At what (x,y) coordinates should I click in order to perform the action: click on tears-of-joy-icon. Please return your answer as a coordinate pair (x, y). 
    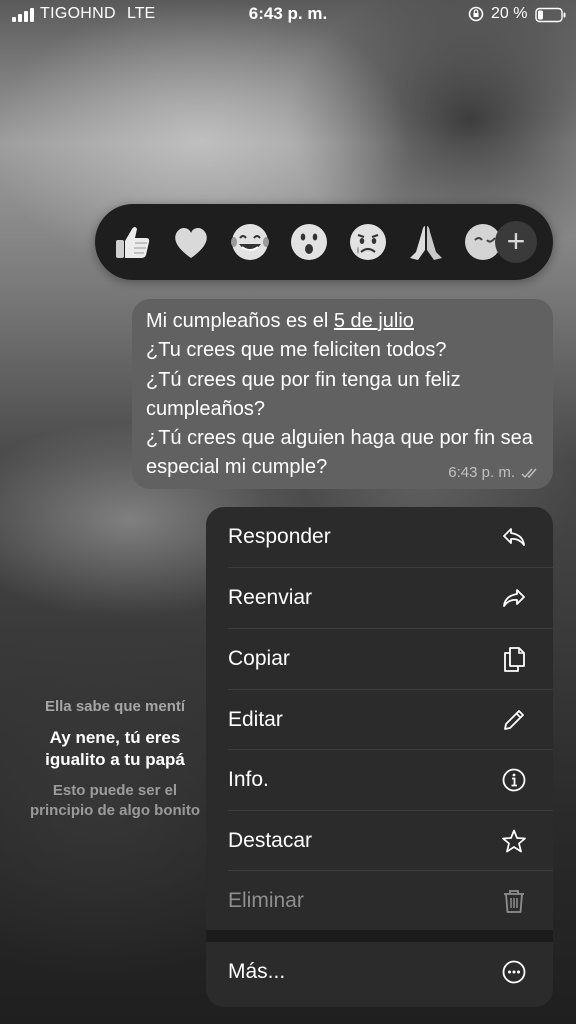
    Looking at the image, I should click on (250, 242).